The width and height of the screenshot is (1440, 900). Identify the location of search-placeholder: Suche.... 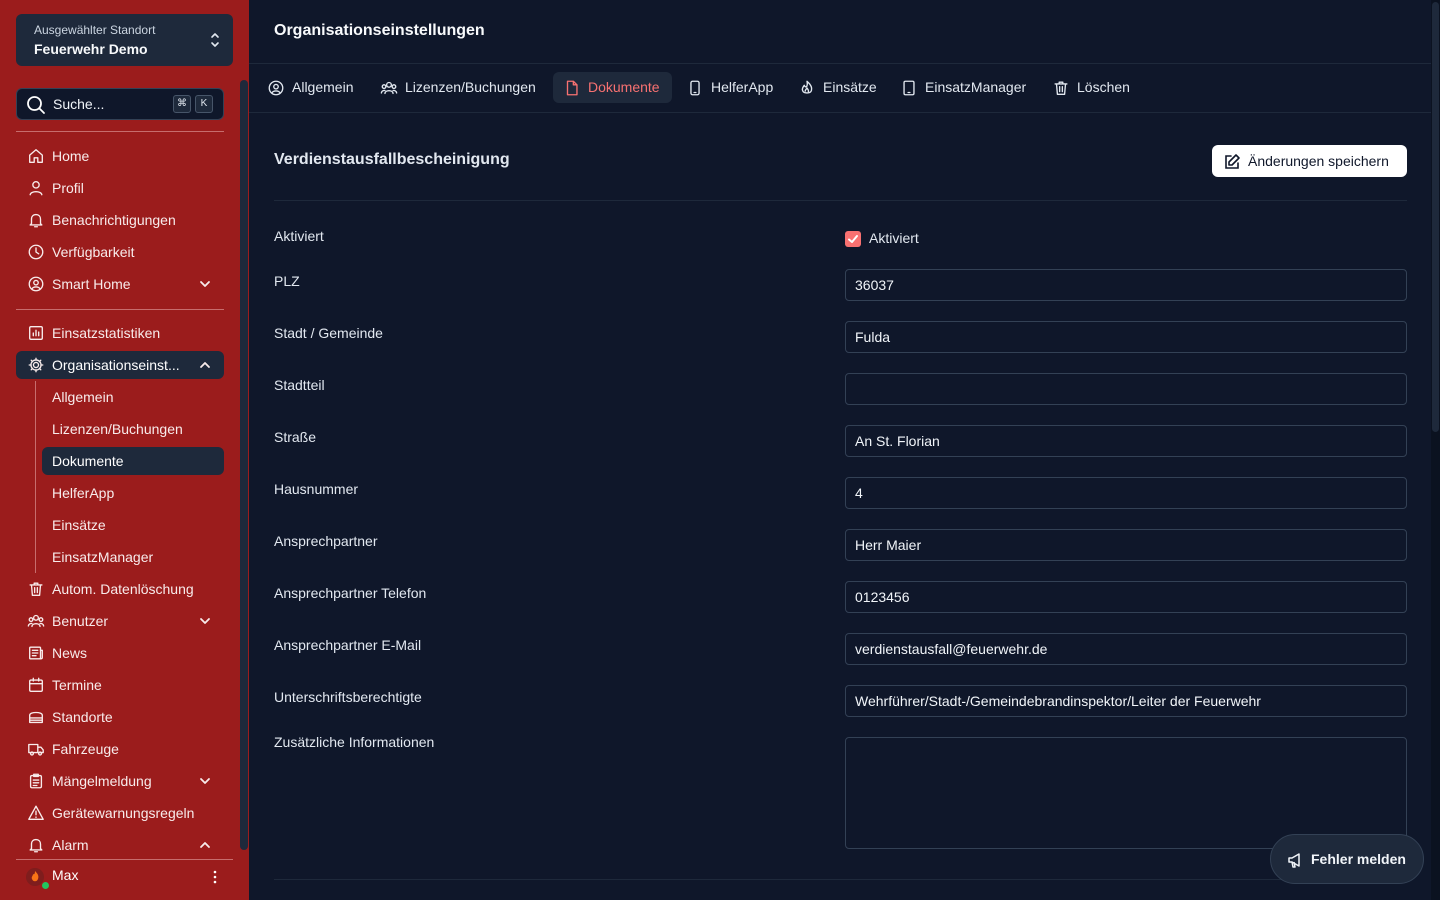
(79, 104).